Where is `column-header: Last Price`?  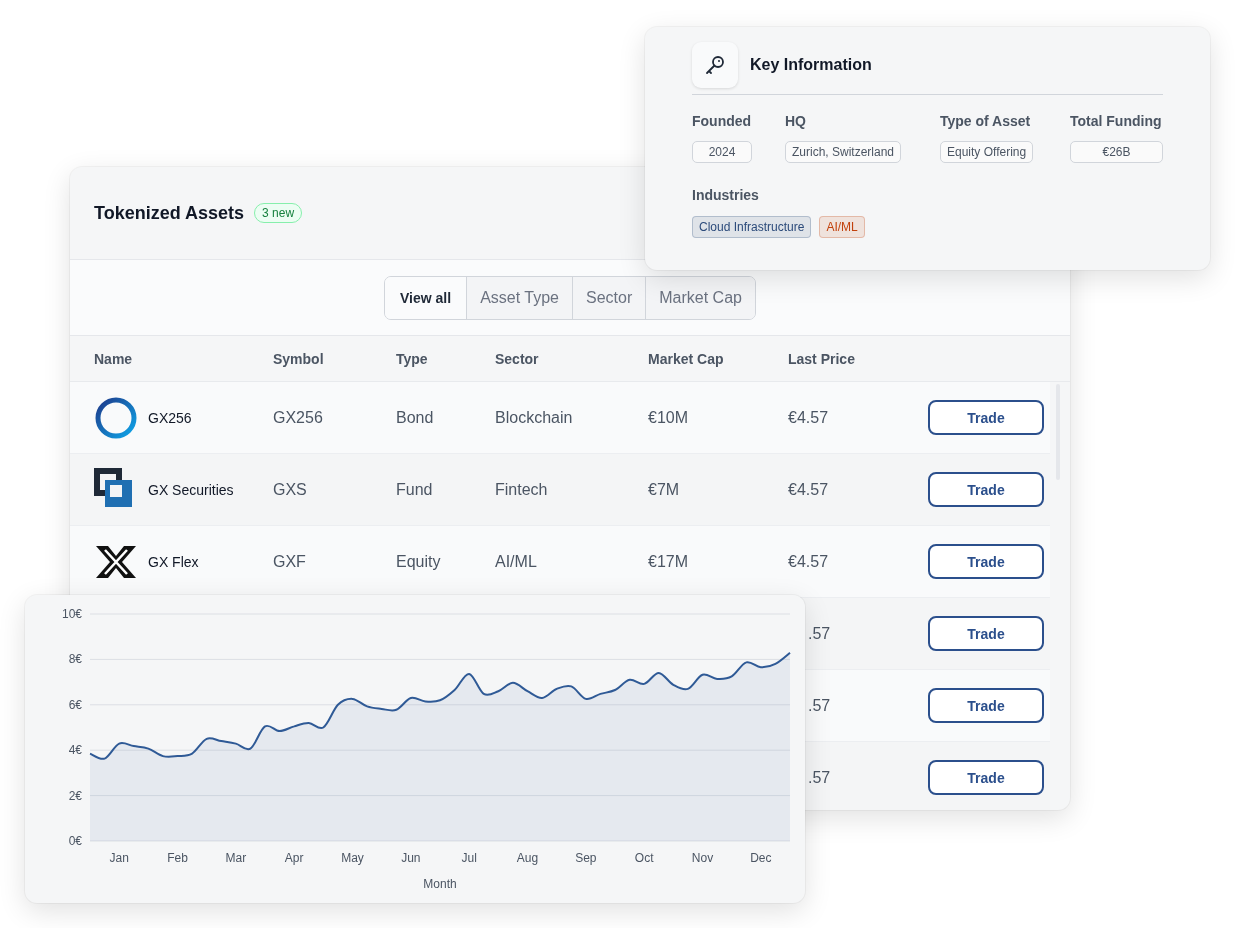
column-header: Last Price is located at coordinates (822, 358).